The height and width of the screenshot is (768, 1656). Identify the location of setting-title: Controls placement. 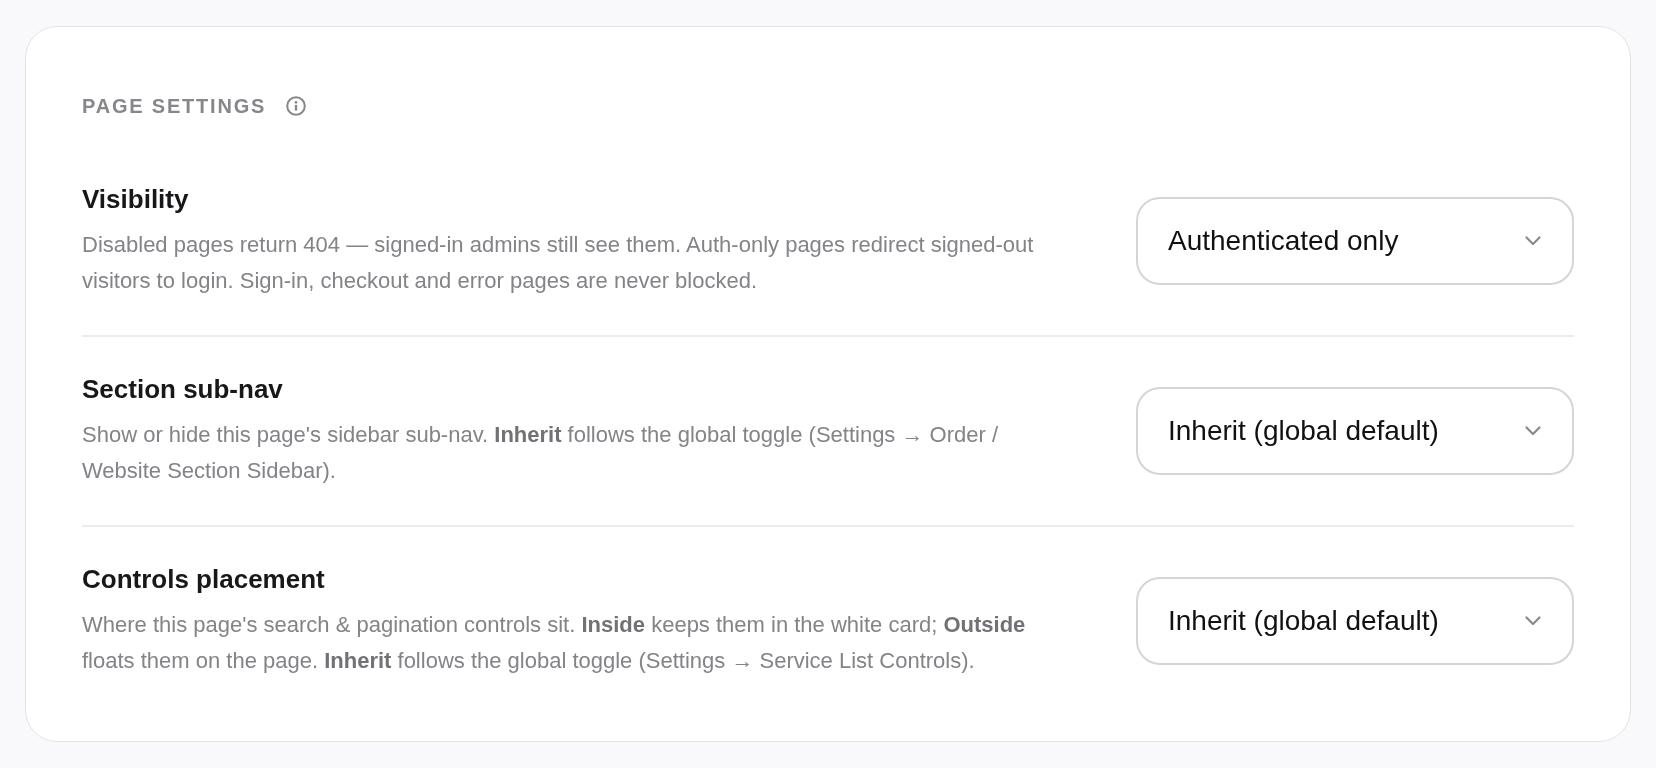
(204, 579).